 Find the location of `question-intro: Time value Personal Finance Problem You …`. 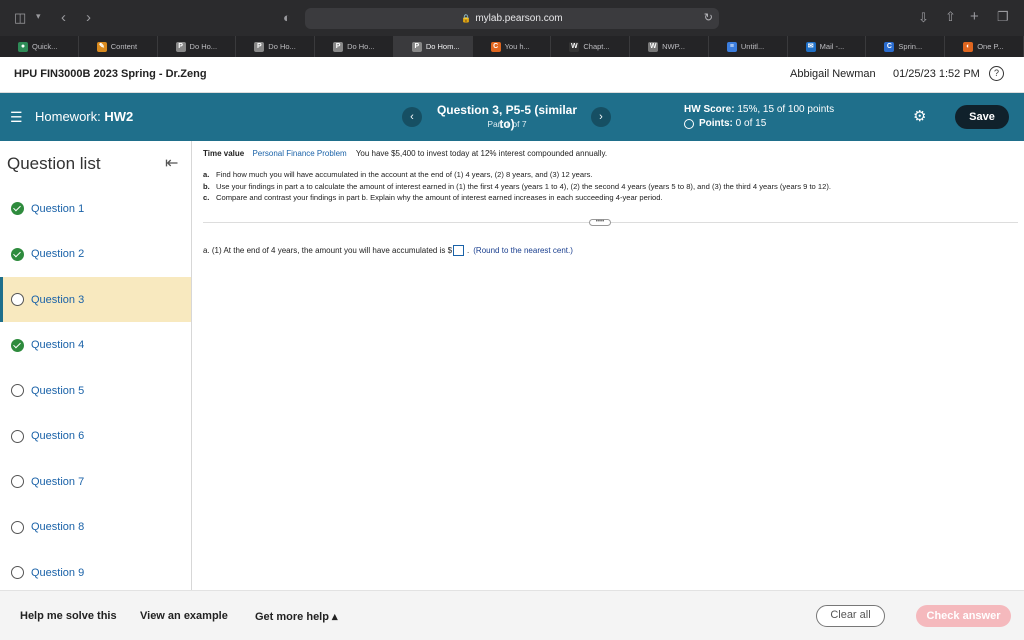

question-intro: Time value Personal Finance Problem You … is located at coordinates (405, 153).